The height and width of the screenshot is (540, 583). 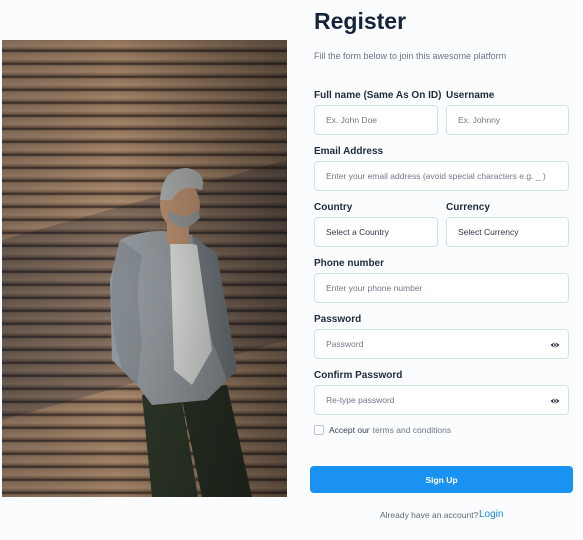 I want to click on password-label: Password, so click(x=338, y=319).